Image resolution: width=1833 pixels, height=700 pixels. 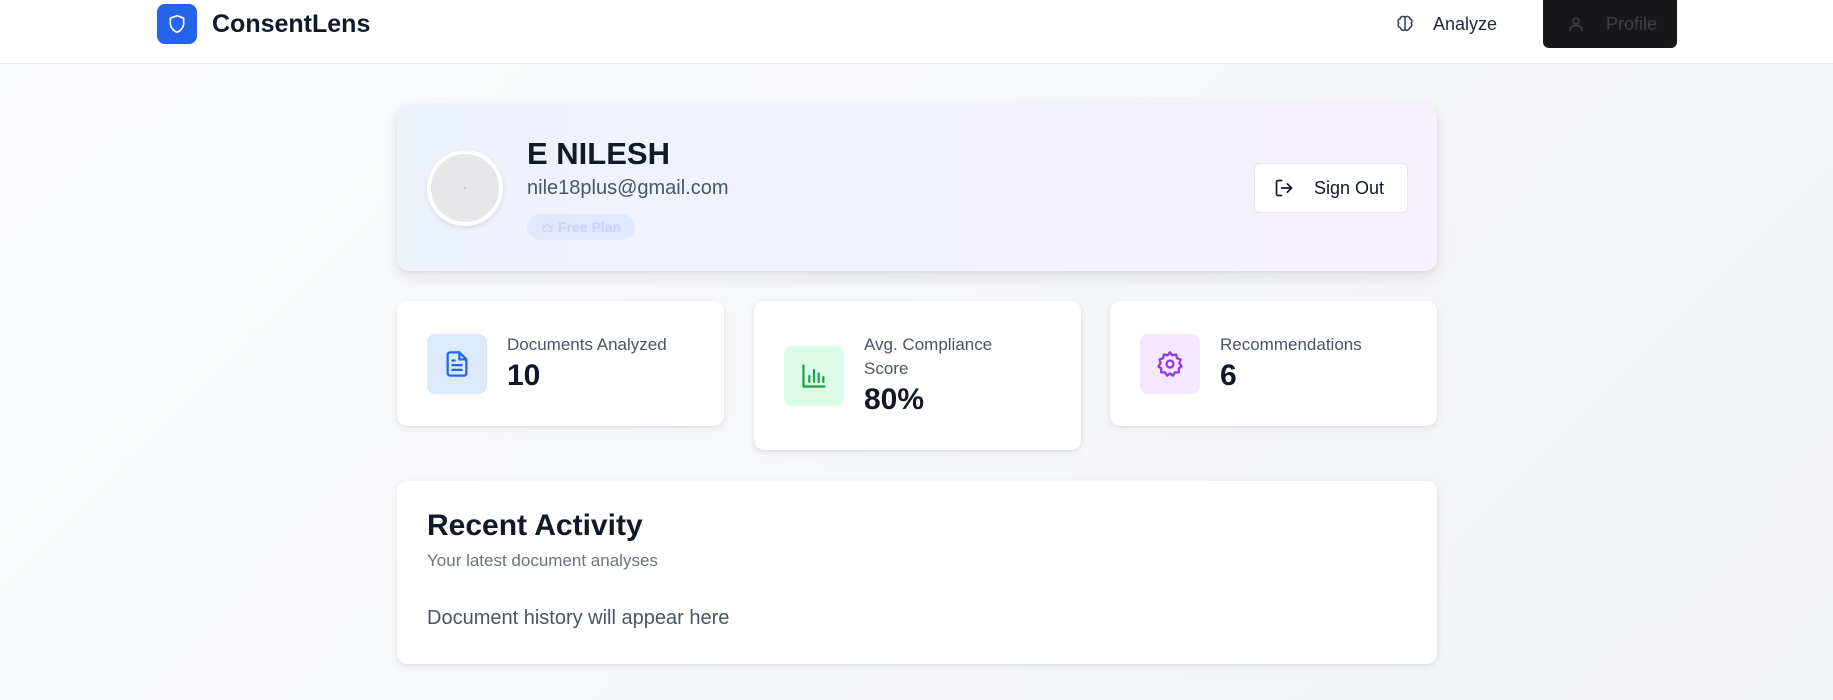 What do you see at coordinates (1284, 188) in the screenshot?
I see `log-out-icon` at bounding box center [1284, 188].